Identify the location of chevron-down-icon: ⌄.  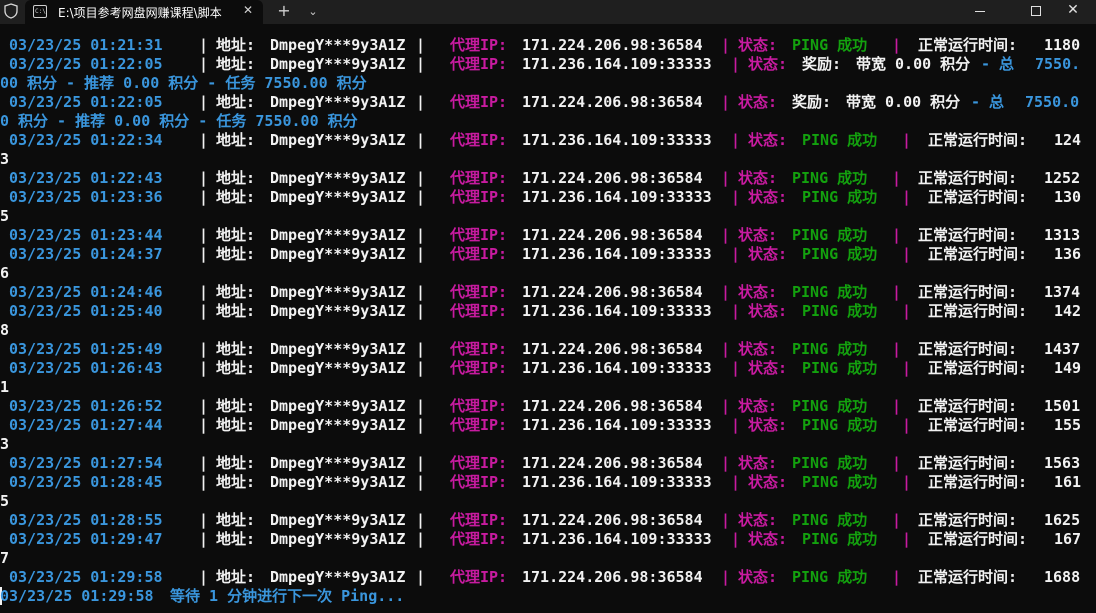
(313, 12).